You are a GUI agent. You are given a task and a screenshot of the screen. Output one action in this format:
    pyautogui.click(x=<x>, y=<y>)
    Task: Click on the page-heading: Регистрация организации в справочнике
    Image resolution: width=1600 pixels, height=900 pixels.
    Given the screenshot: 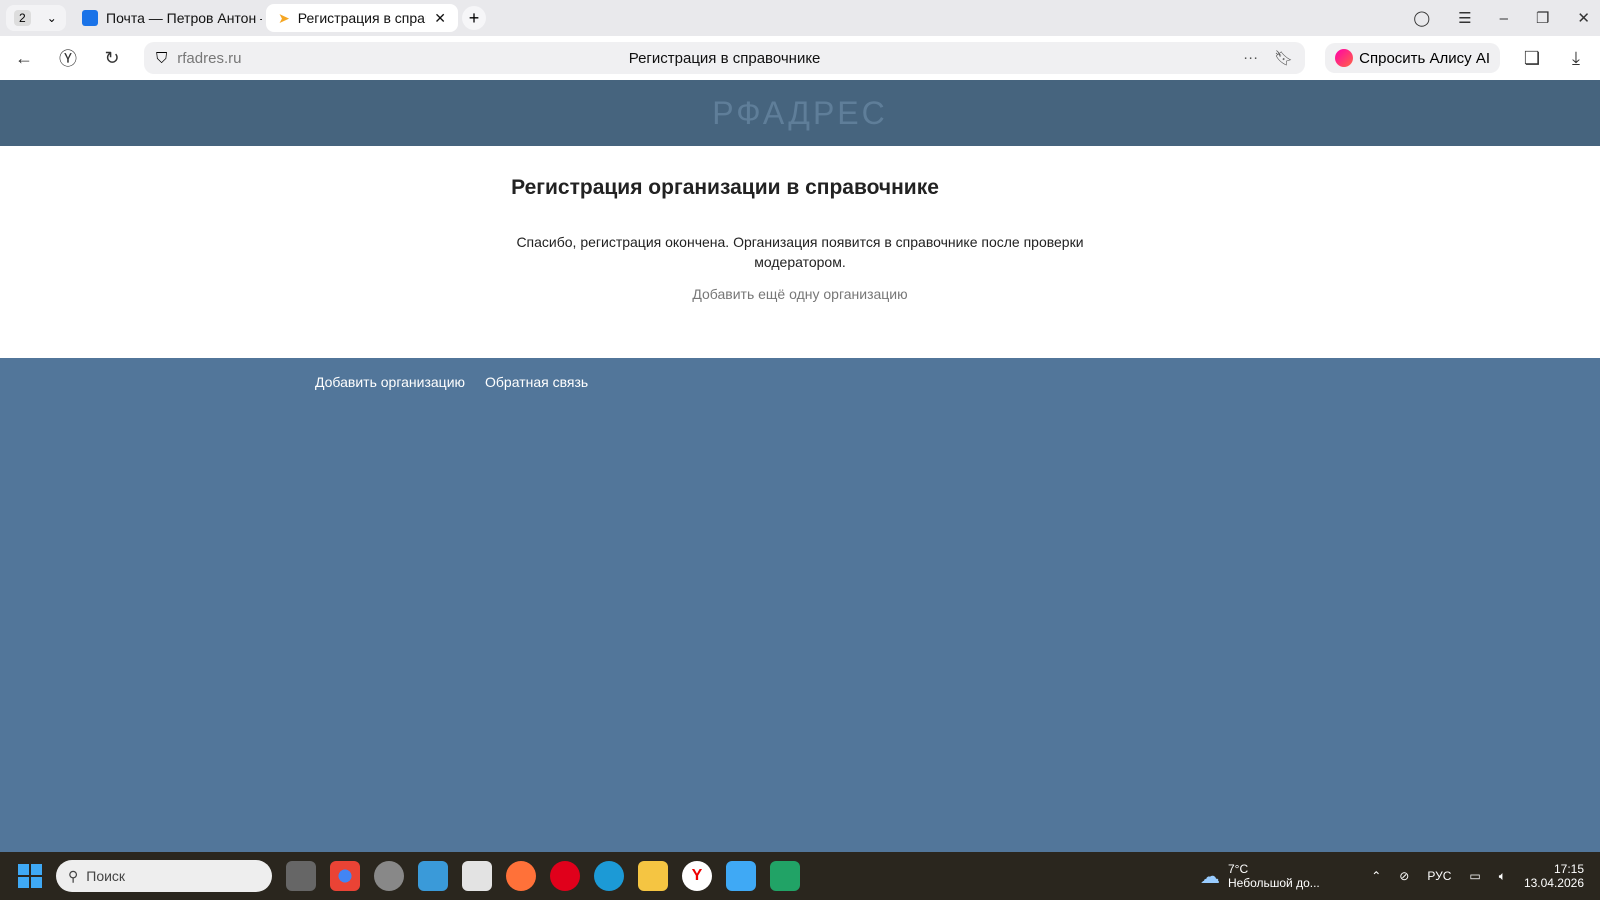 What is the action you would take?
    pyautogui.click(x=725, y=187)
    